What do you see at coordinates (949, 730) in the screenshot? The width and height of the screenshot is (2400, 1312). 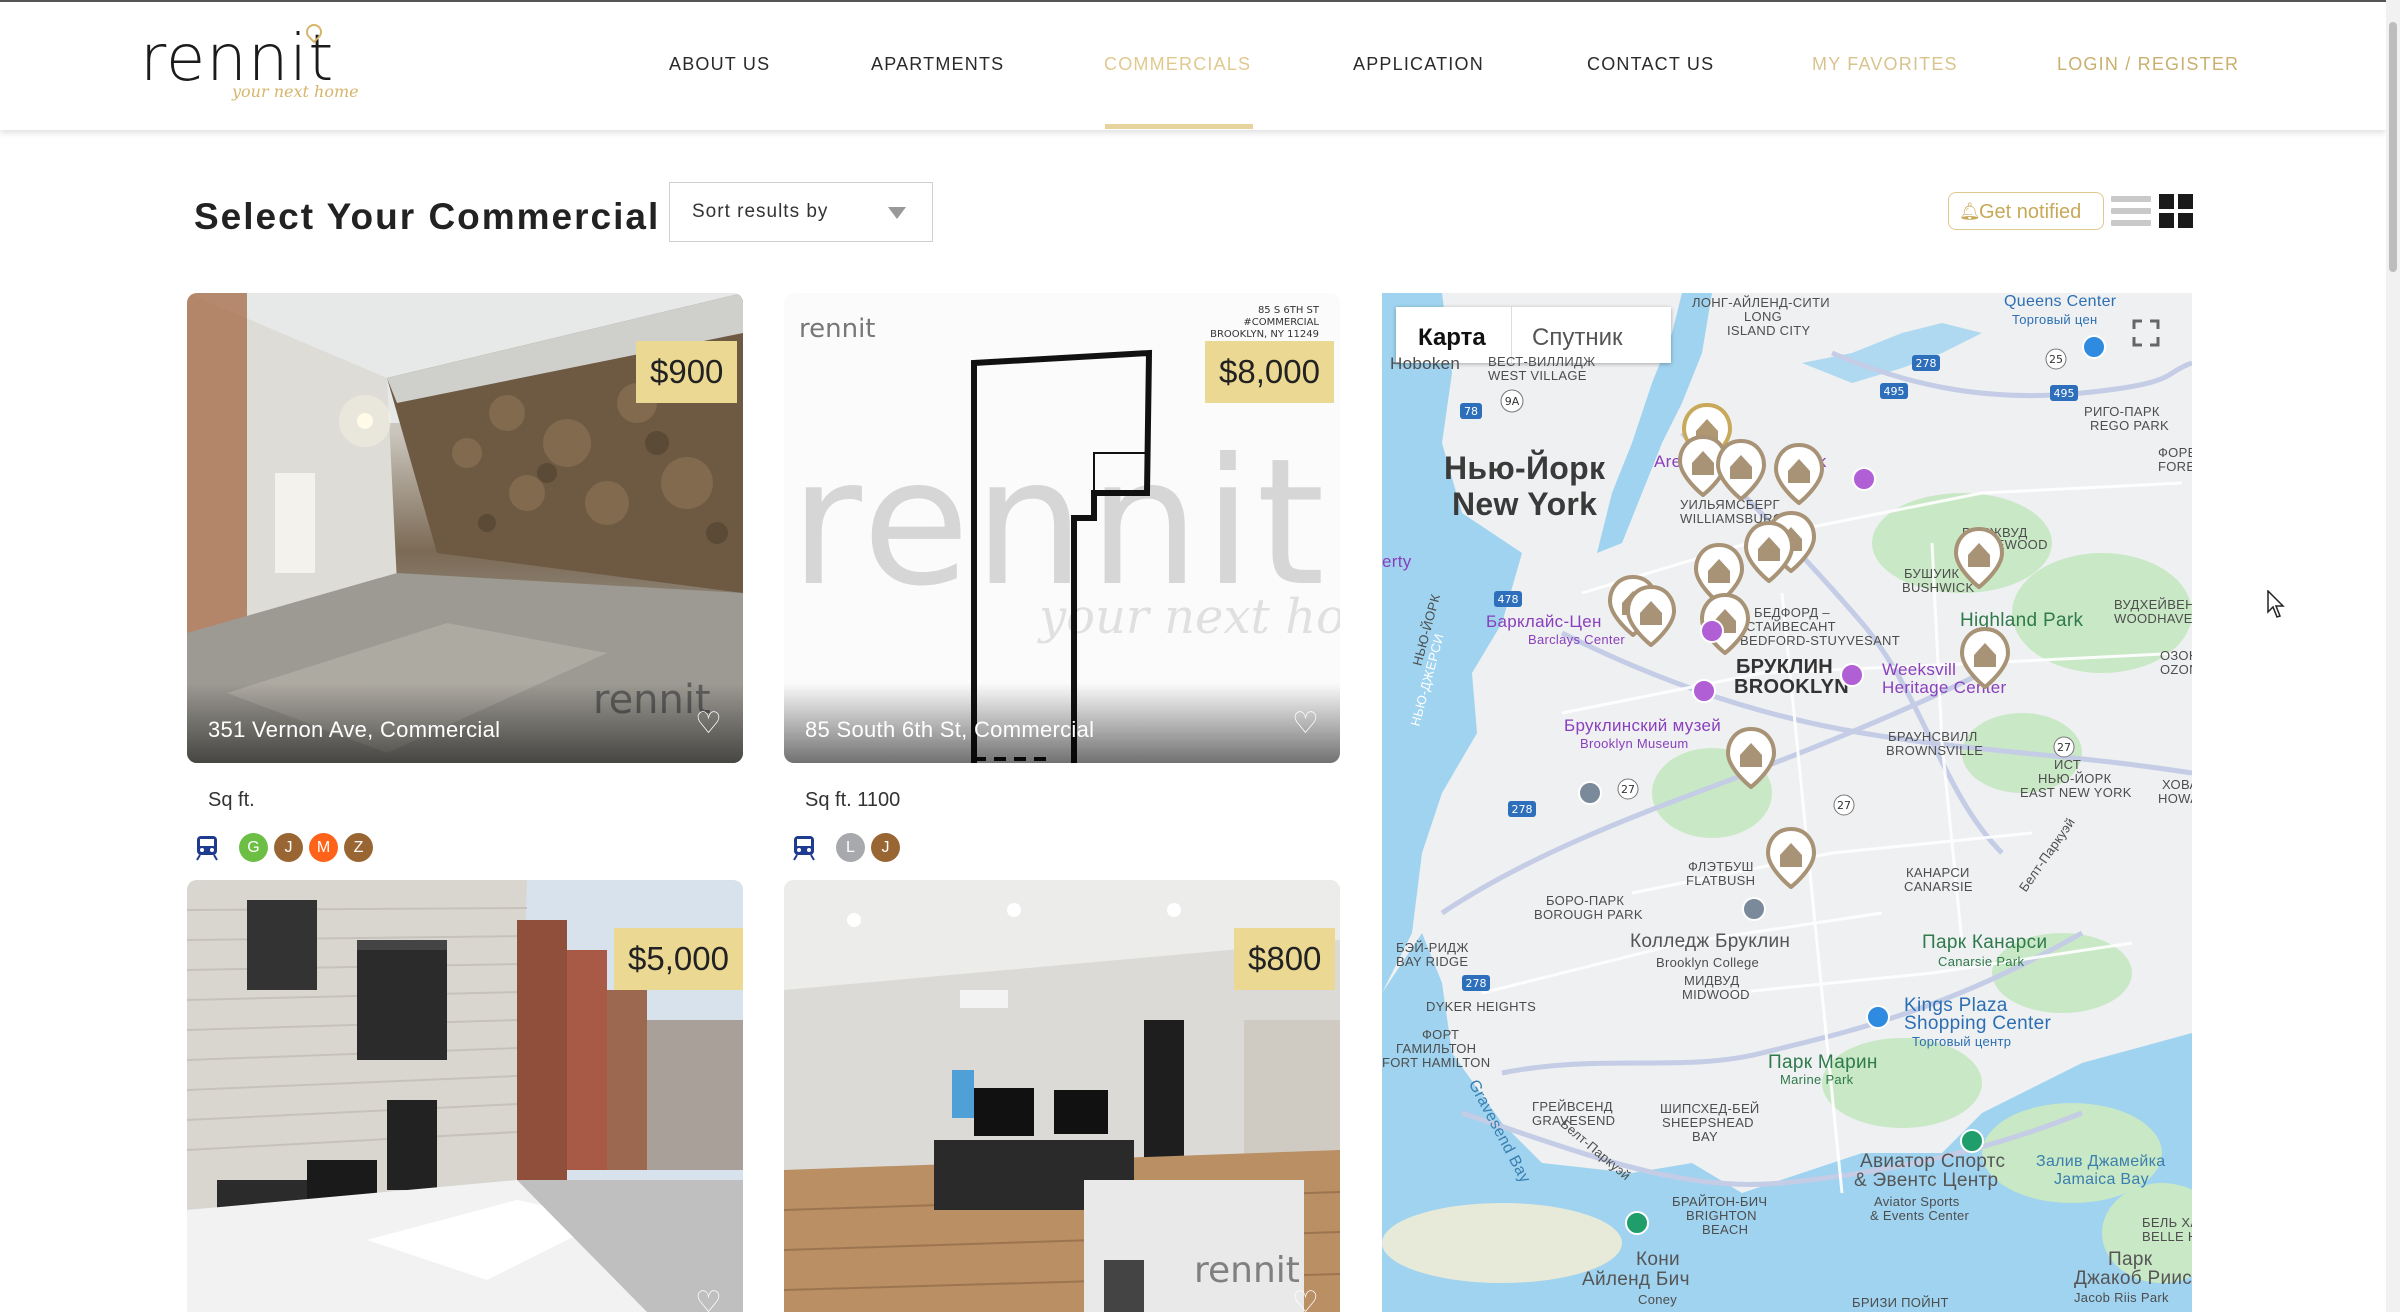 I see `listing-title: 85 South 6th St, Commercial` at bounding box center [949, 730].